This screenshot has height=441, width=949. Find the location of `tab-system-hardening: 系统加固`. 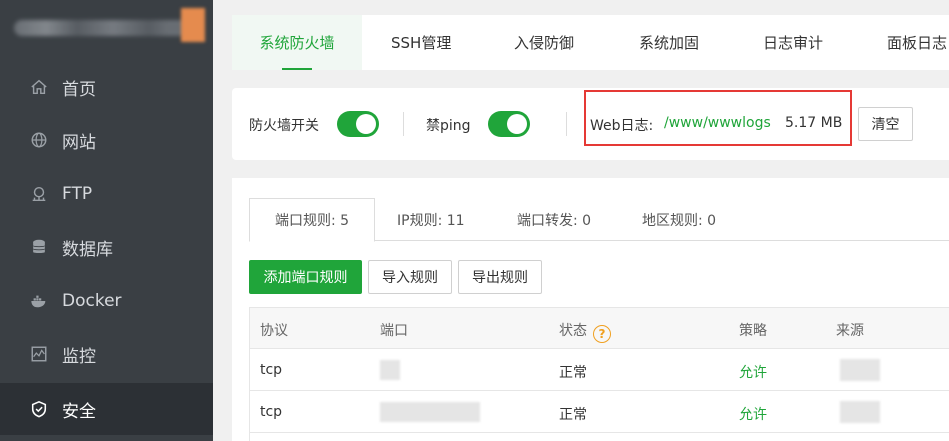

tab-system-hardening: 系统加固 is located at coordinates (669, 42).